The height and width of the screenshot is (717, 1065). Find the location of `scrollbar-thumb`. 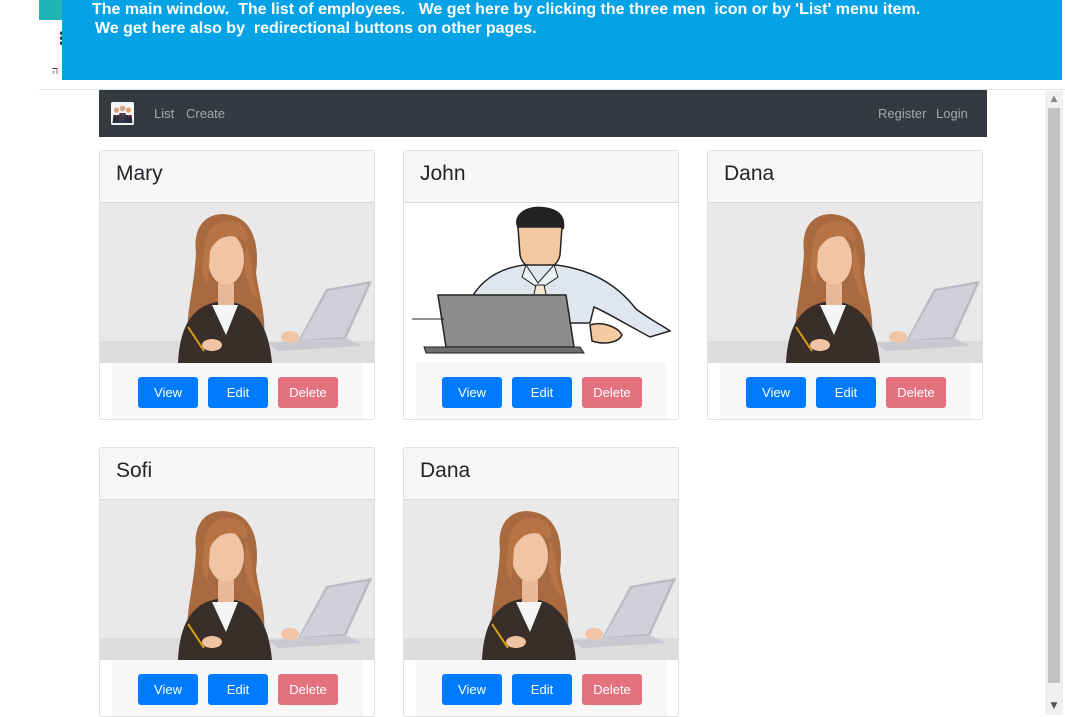

scrollbar-thumb is located at coordinates (1054, 395).